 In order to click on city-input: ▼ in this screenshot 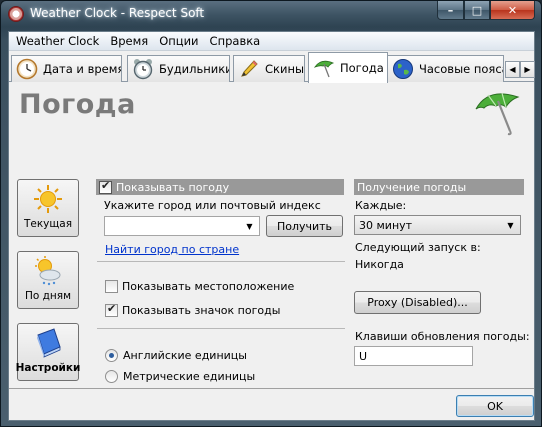, I will do `click(182, 226)`.